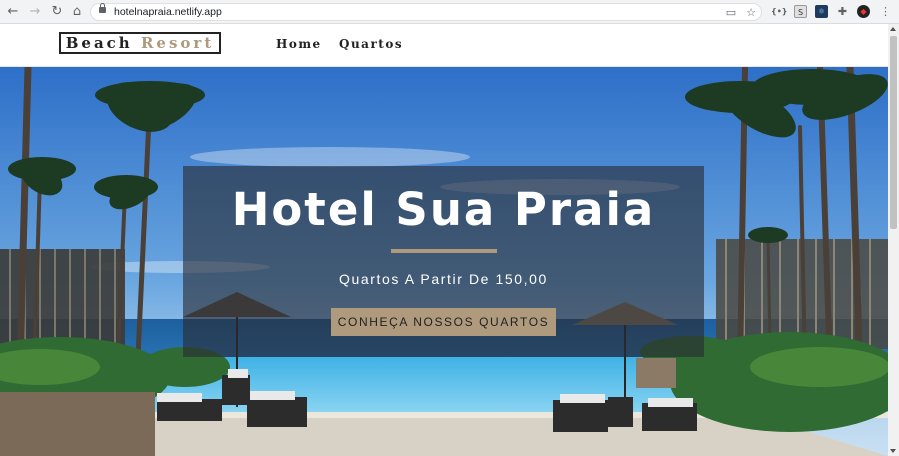 The image size is (899, 456). Describe the element at coordinates (779, 11) in the screenshot. I see `extension-code-icon: {•}` at that location.